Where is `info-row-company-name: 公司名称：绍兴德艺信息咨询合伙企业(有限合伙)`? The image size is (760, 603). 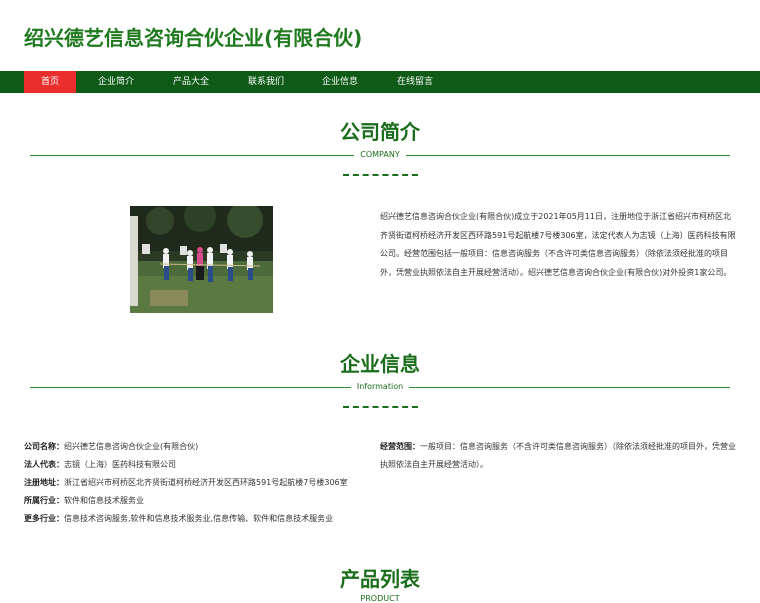
info-row-company-name: 公司名称：绍兴德艺信息咨询合伙企业(有限合伙) is located at coordinates (186, 447).